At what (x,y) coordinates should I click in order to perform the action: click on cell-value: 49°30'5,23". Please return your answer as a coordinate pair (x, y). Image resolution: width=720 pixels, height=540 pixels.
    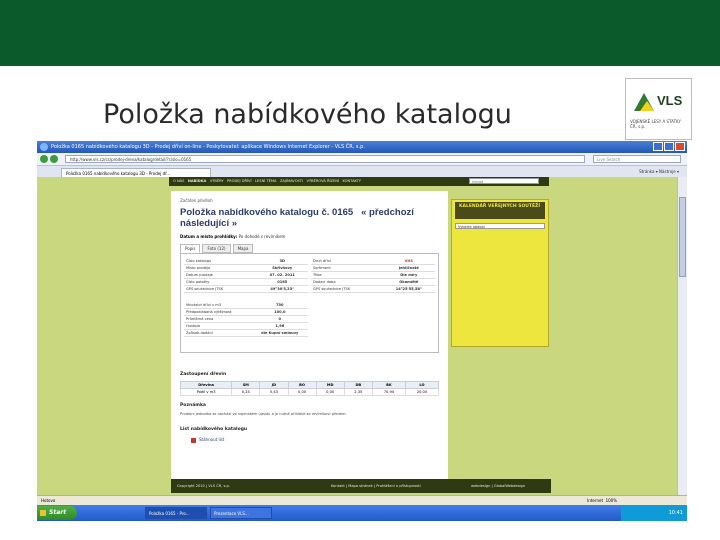
    Looking at the image, I should click on (282, 289).